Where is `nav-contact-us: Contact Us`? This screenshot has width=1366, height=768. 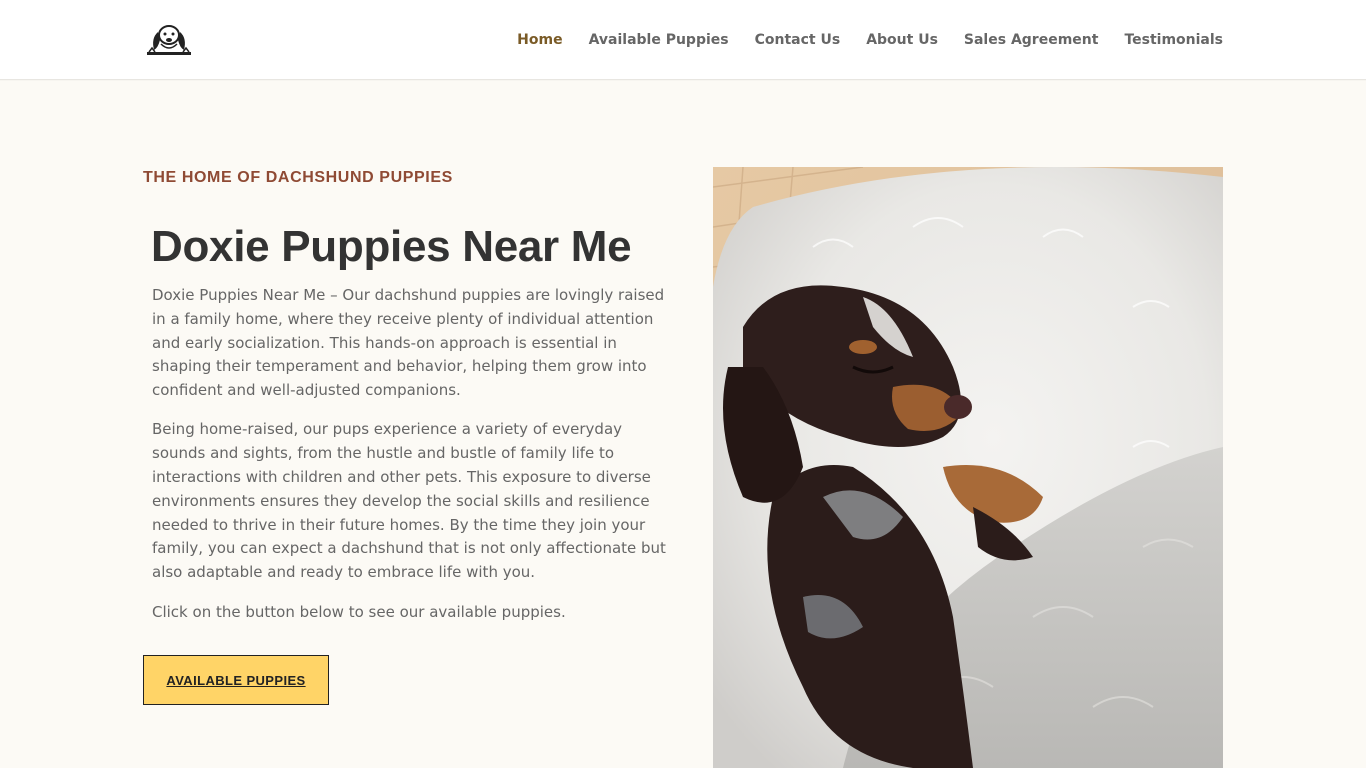 nav-contact-us: Contact Us is located at coordinates (798, 40).